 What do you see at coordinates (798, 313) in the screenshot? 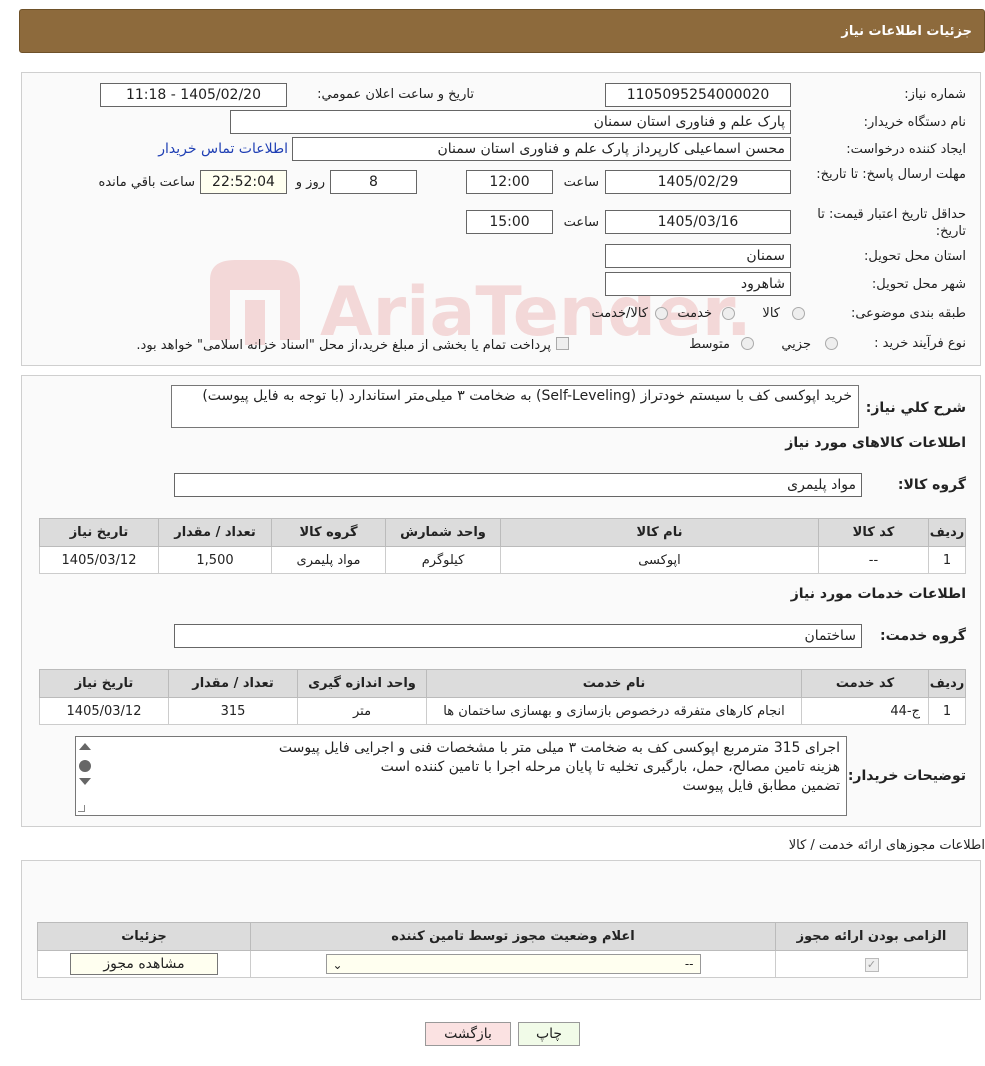
I see `category-radio-goods` at bounding box center [798, 313].